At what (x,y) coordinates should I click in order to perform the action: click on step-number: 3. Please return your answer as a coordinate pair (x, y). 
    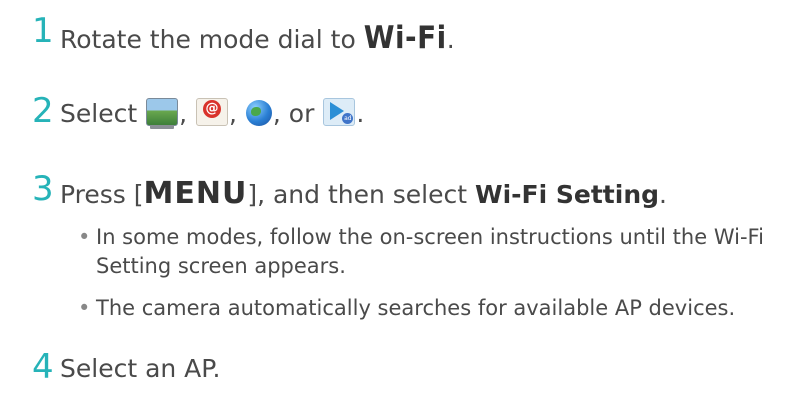
    Looking at the image, I should click on (43, 189).